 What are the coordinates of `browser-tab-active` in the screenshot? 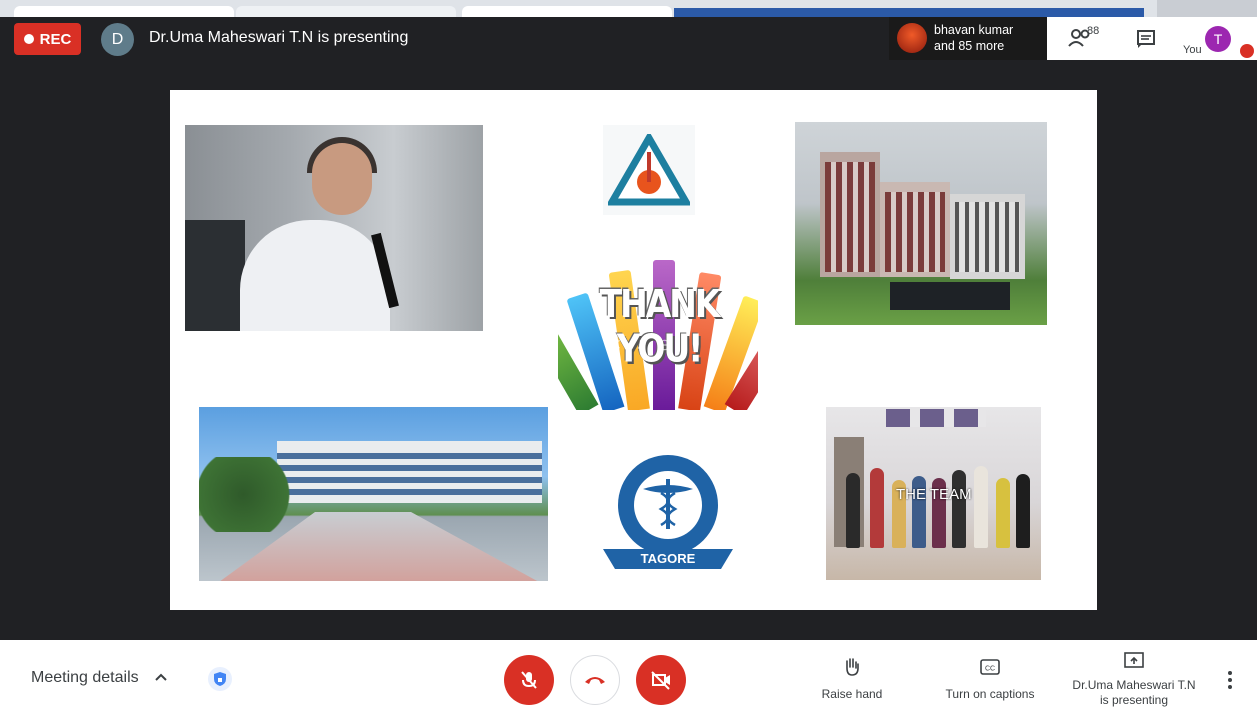 It's located at (909, 12).